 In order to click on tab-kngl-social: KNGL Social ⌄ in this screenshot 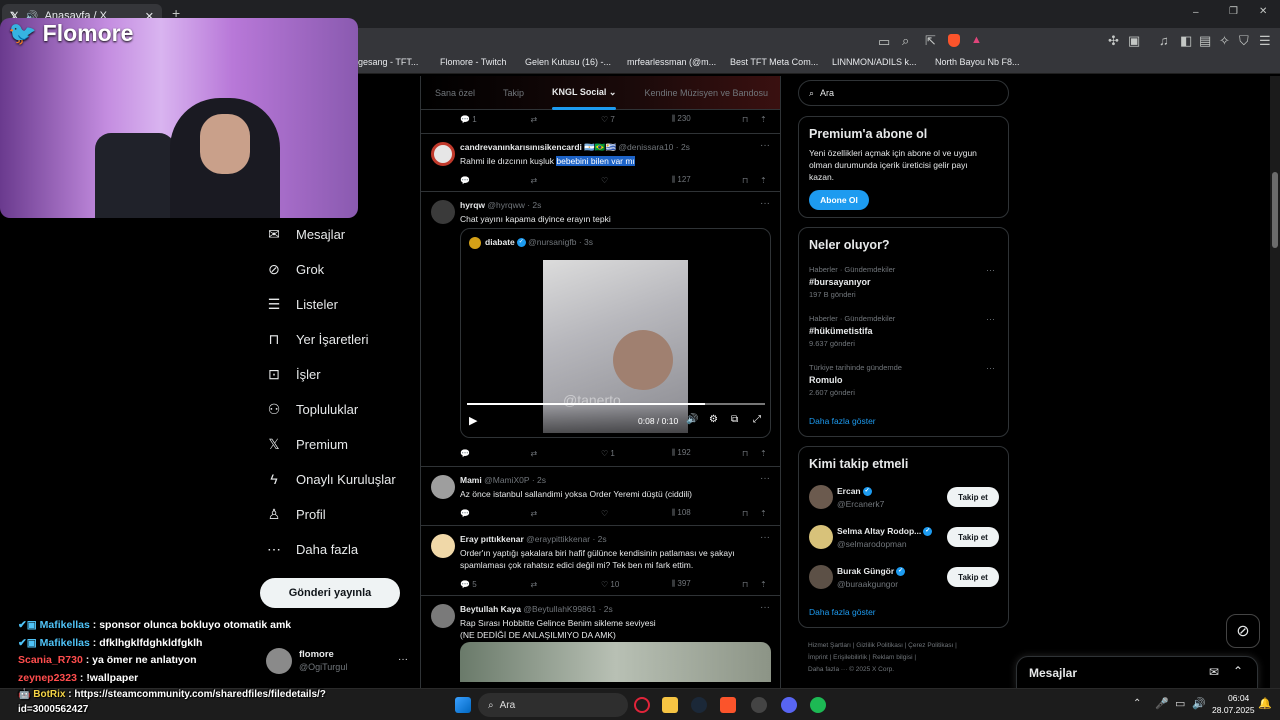, I will do `click(584, 98)`.